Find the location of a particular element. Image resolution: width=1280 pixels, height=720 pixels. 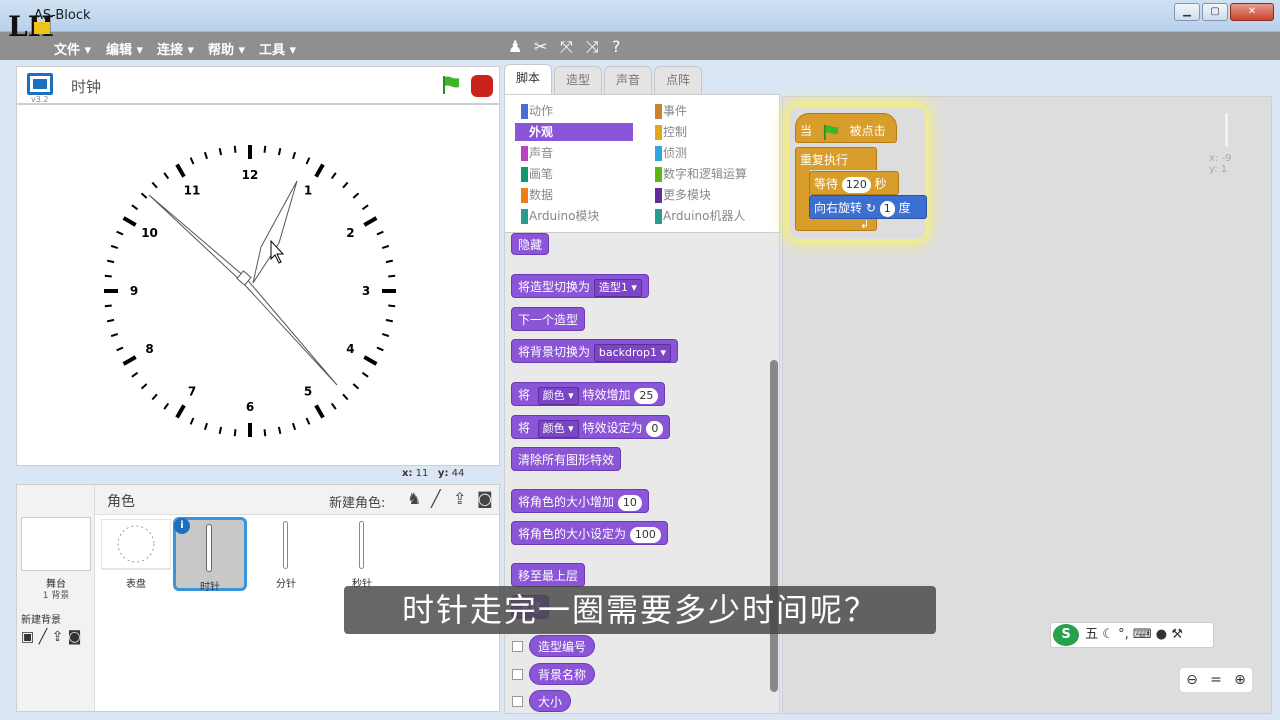

wait-block: 等待 120 秒 is located at coordinates (854, 183).